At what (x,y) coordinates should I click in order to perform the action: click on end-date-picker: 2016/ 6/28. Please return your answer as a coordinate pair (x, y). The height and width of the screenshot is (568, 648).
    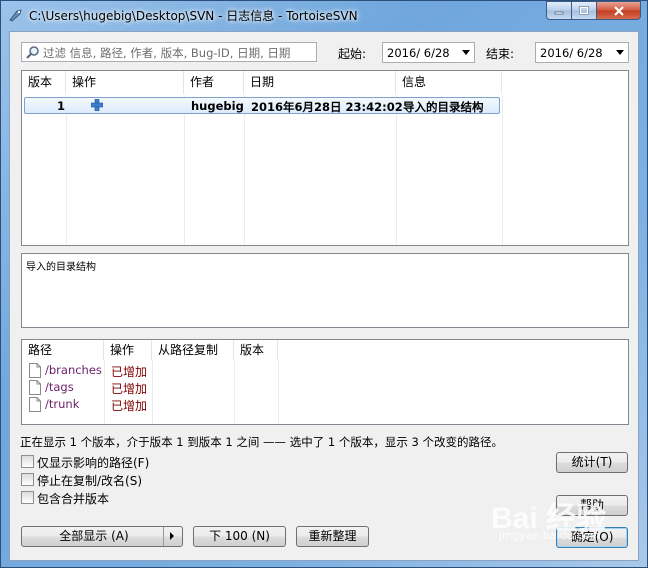
    Looking at the image, I should click on (582, 52).